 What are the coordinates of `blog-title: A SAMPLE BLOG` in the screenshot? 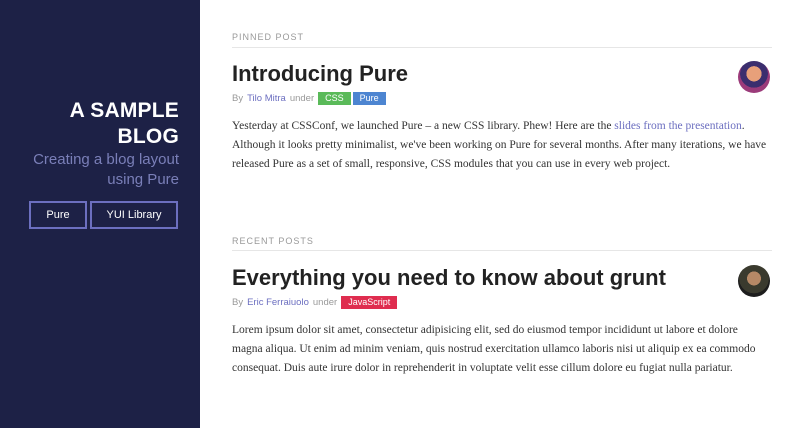 It's located at (94, 124).